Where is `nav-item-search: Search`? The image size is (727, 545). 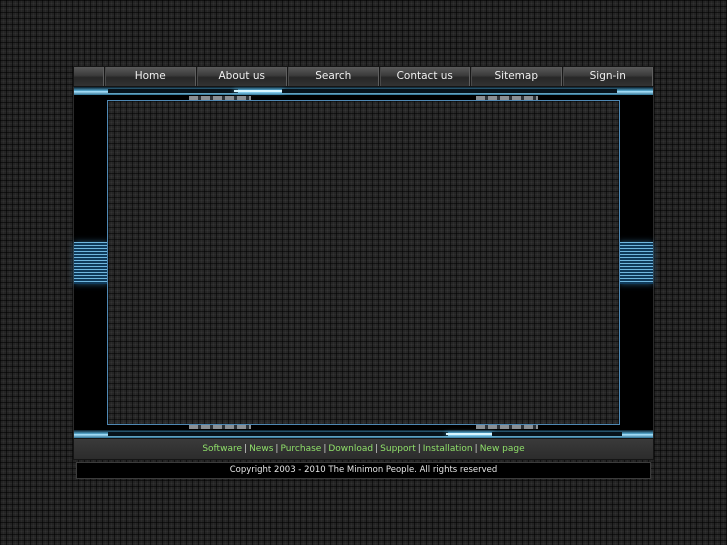 nav-item-search: Search is located at coordinates (334, 76).